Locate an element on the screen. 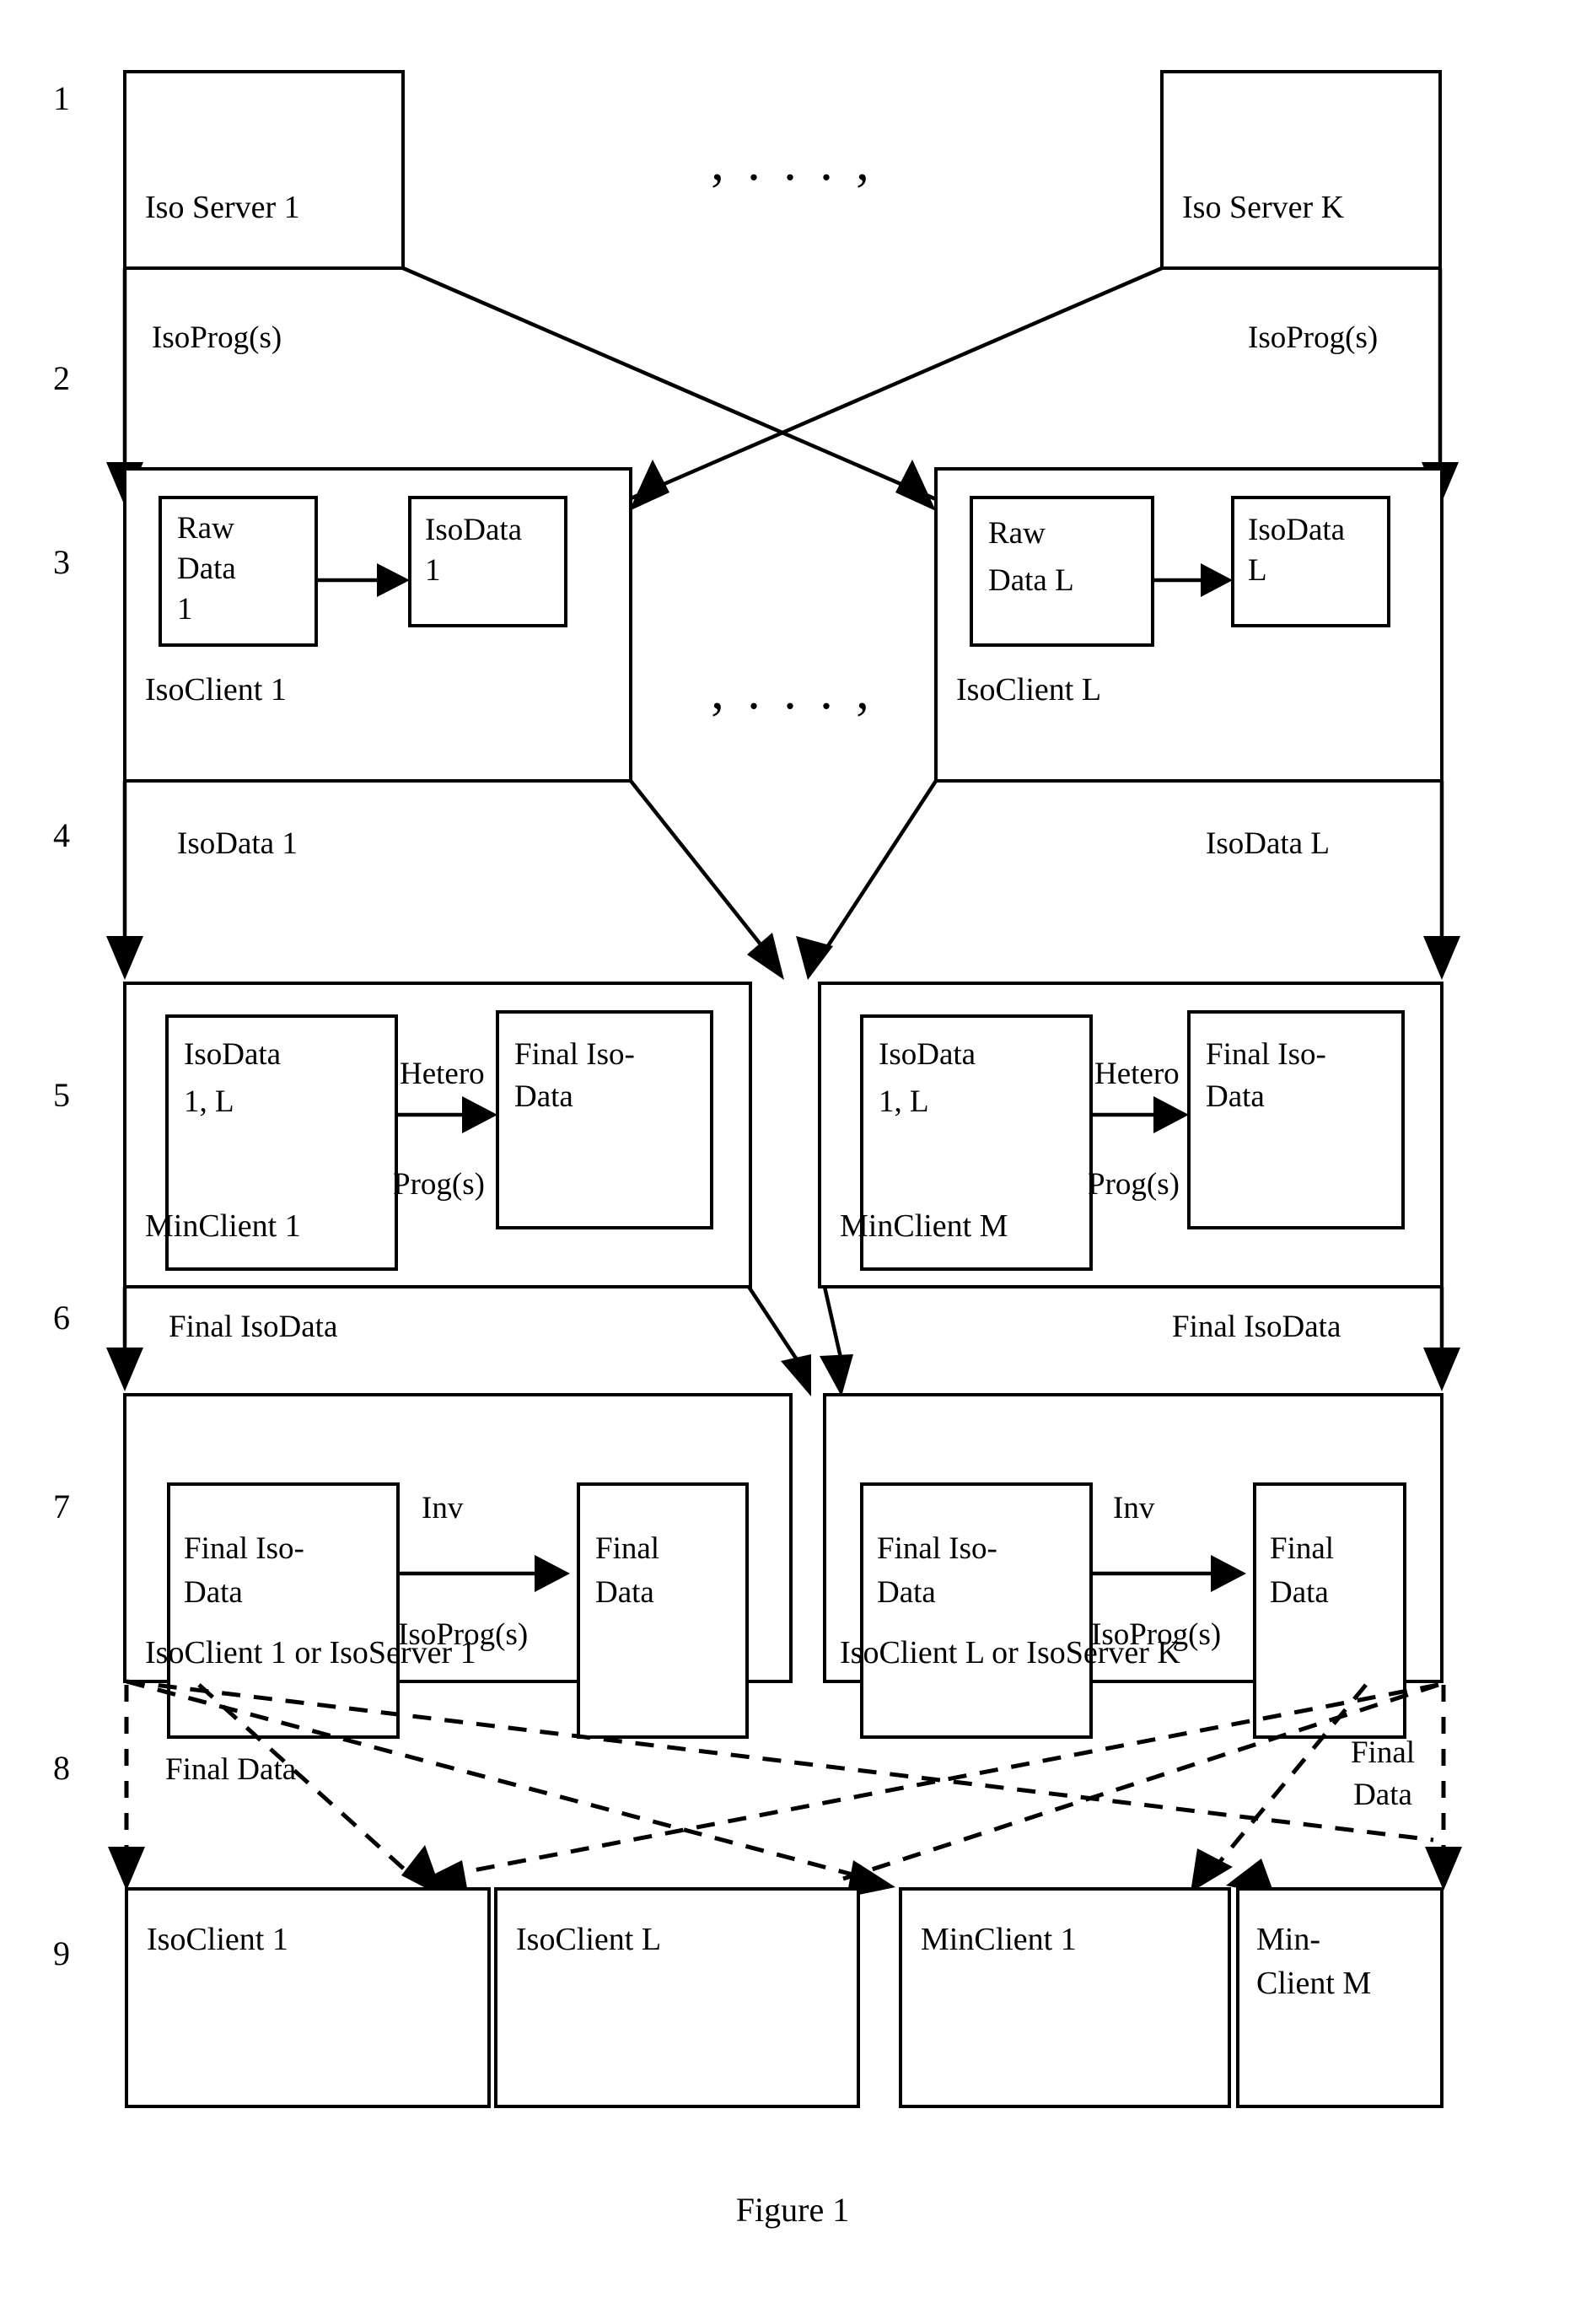  right-group-to-isoclientl-arrowhead is located at coordinates (1212, 1870).